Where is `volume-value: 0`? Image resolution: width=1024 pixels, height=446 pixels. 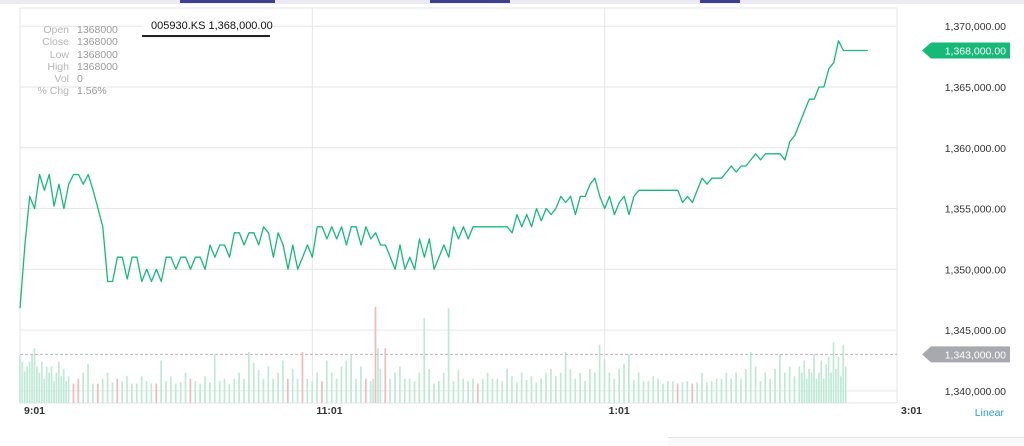 volume-value: 0 is located at coordinates (80, 79).